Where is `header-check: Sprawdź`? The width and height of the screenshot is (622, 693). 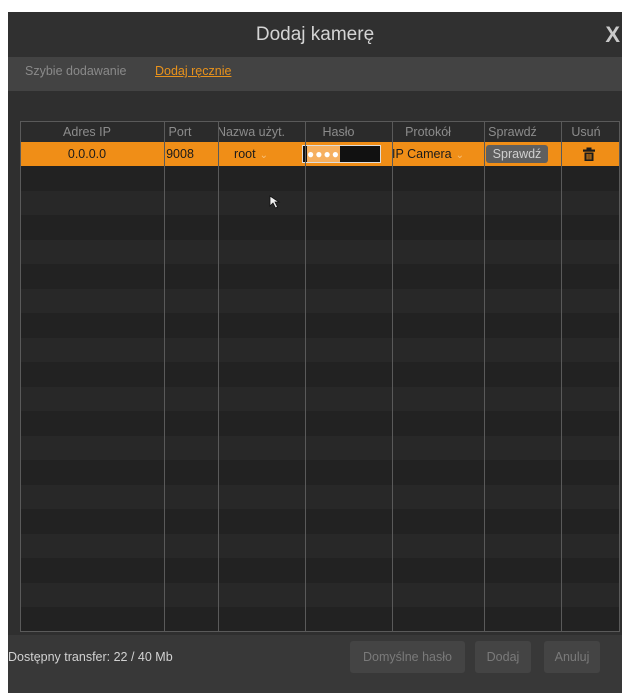 header-check: Sprawdź is located at coordinates (512, 132).